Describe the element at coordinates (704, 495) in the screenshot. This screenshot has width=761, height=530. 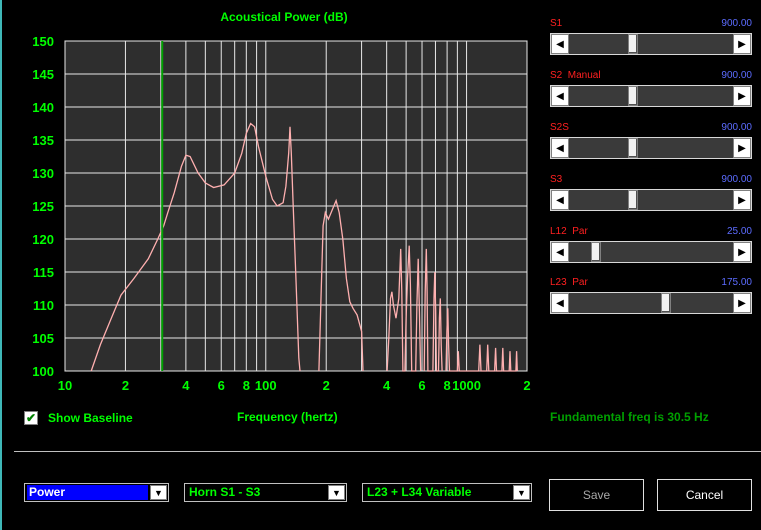
I see `cancel-button: Cancel` at that location.